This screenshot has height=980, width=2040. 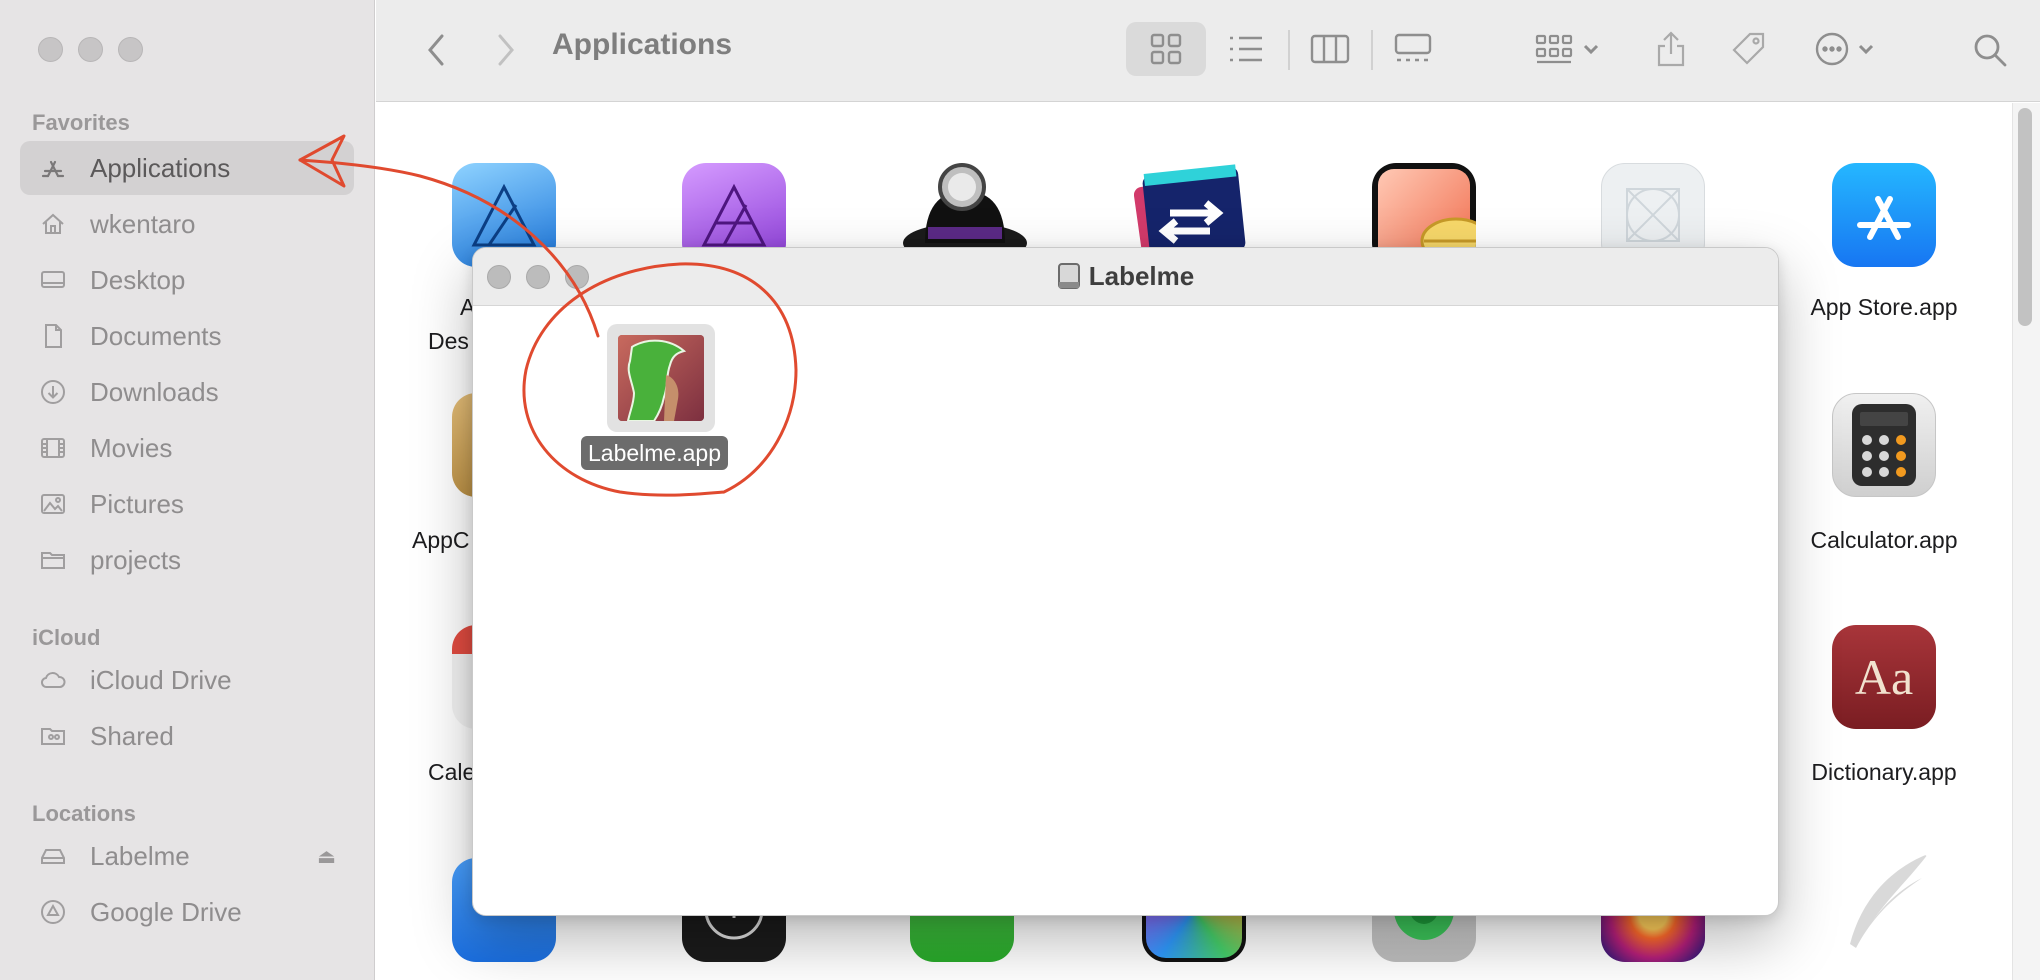 I want to click on sidebar-item-applications: Applications, so click(x=187, y=168).